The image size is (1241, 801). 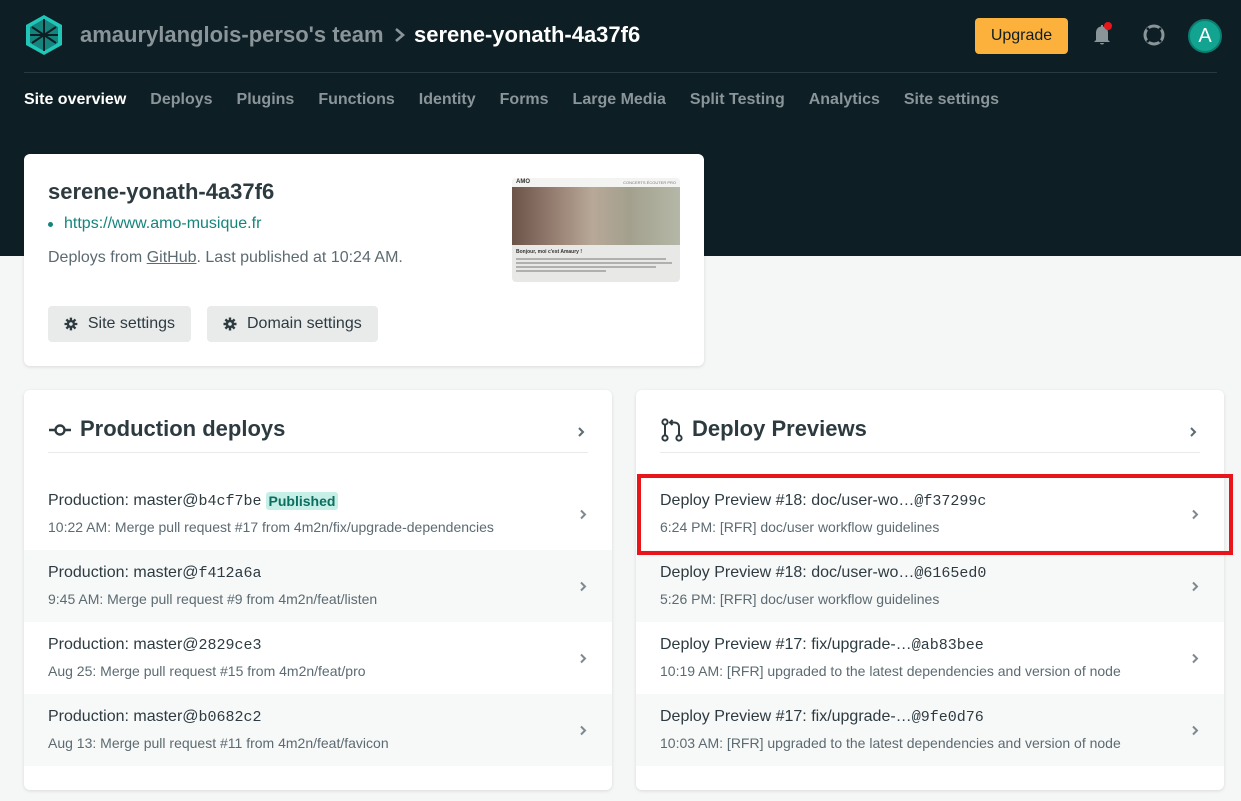 I want to click on deploy-sha: @f37299c, so click(x=950, y=501).